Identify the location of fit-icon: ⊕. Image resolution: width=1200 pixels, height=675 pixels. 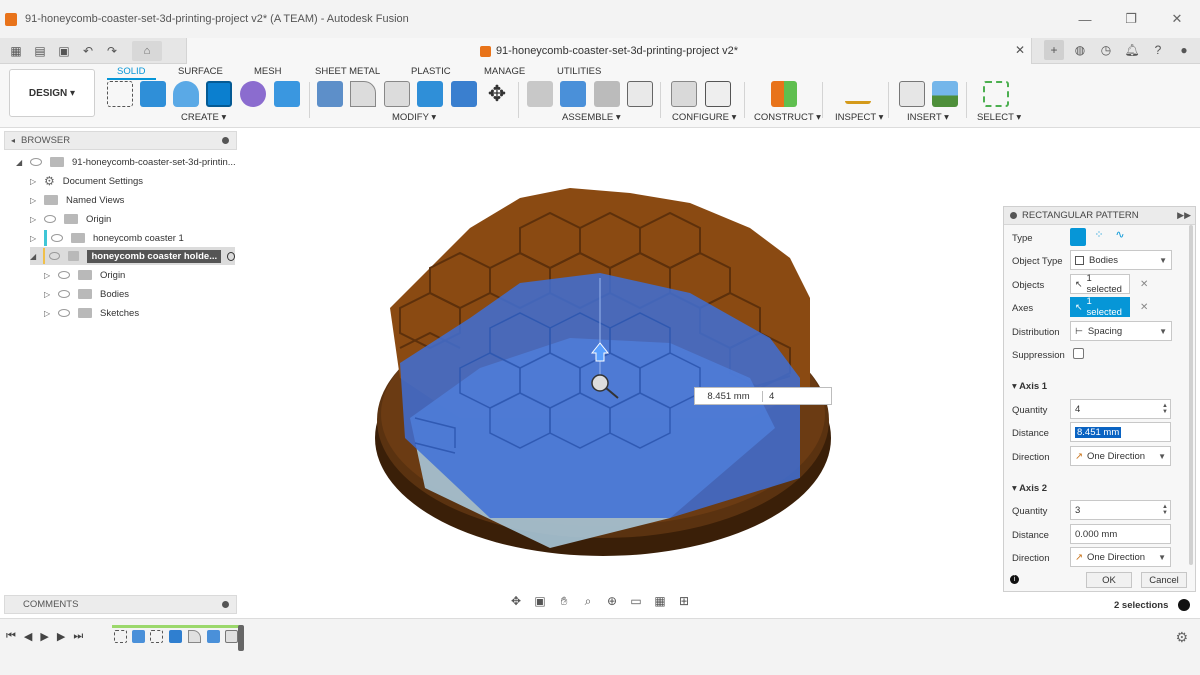
(612, 601).